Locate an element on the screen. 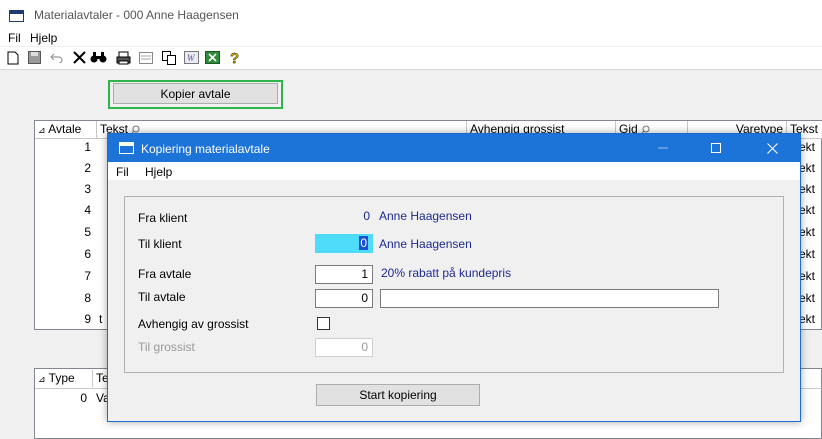  dialog-title: Kopiering materialavtale is located at coordinates (205, 149).